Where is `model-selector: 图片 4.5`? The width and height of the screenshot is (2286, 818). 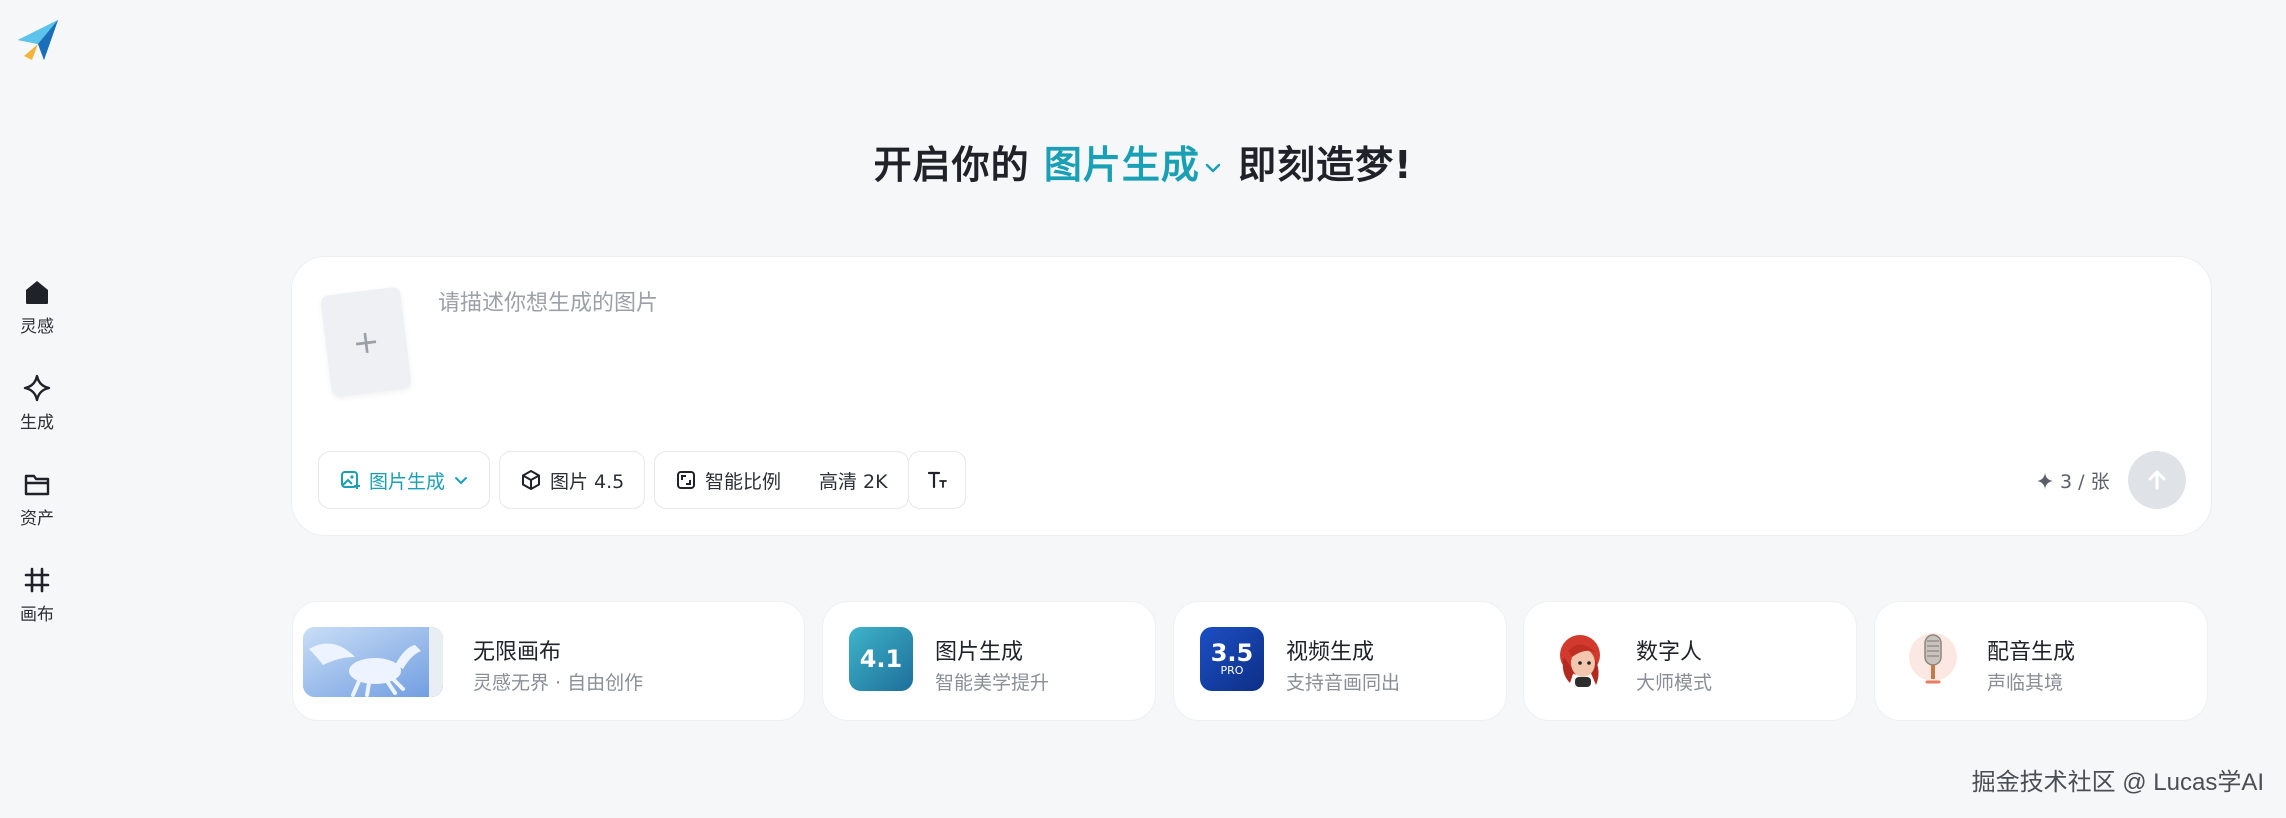
model-selector: 图片 4.5 is located at coordinates (572, 480).